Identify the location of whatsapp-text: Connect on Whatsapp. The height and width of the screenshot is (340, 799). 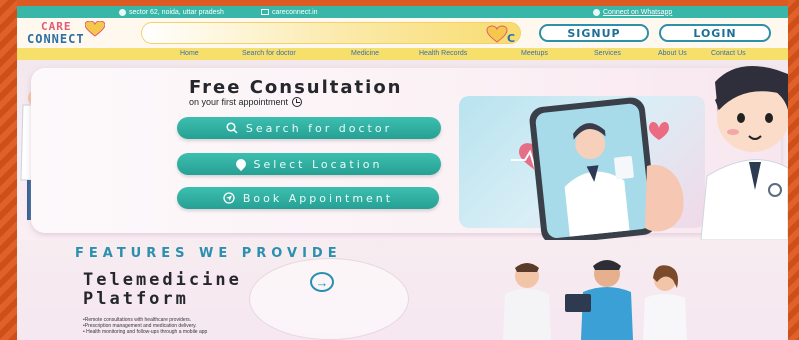
(638, 12).